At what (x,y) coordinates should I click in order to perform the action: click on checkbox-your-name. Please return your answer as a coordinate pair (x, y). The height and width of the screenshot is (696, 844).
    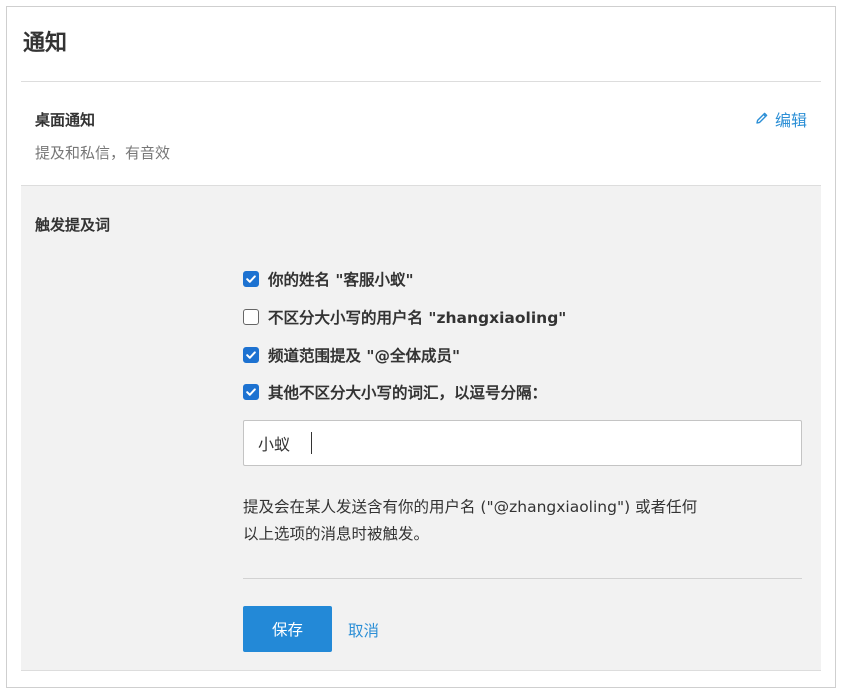
    Looking at the image, I should click on (251, 279).